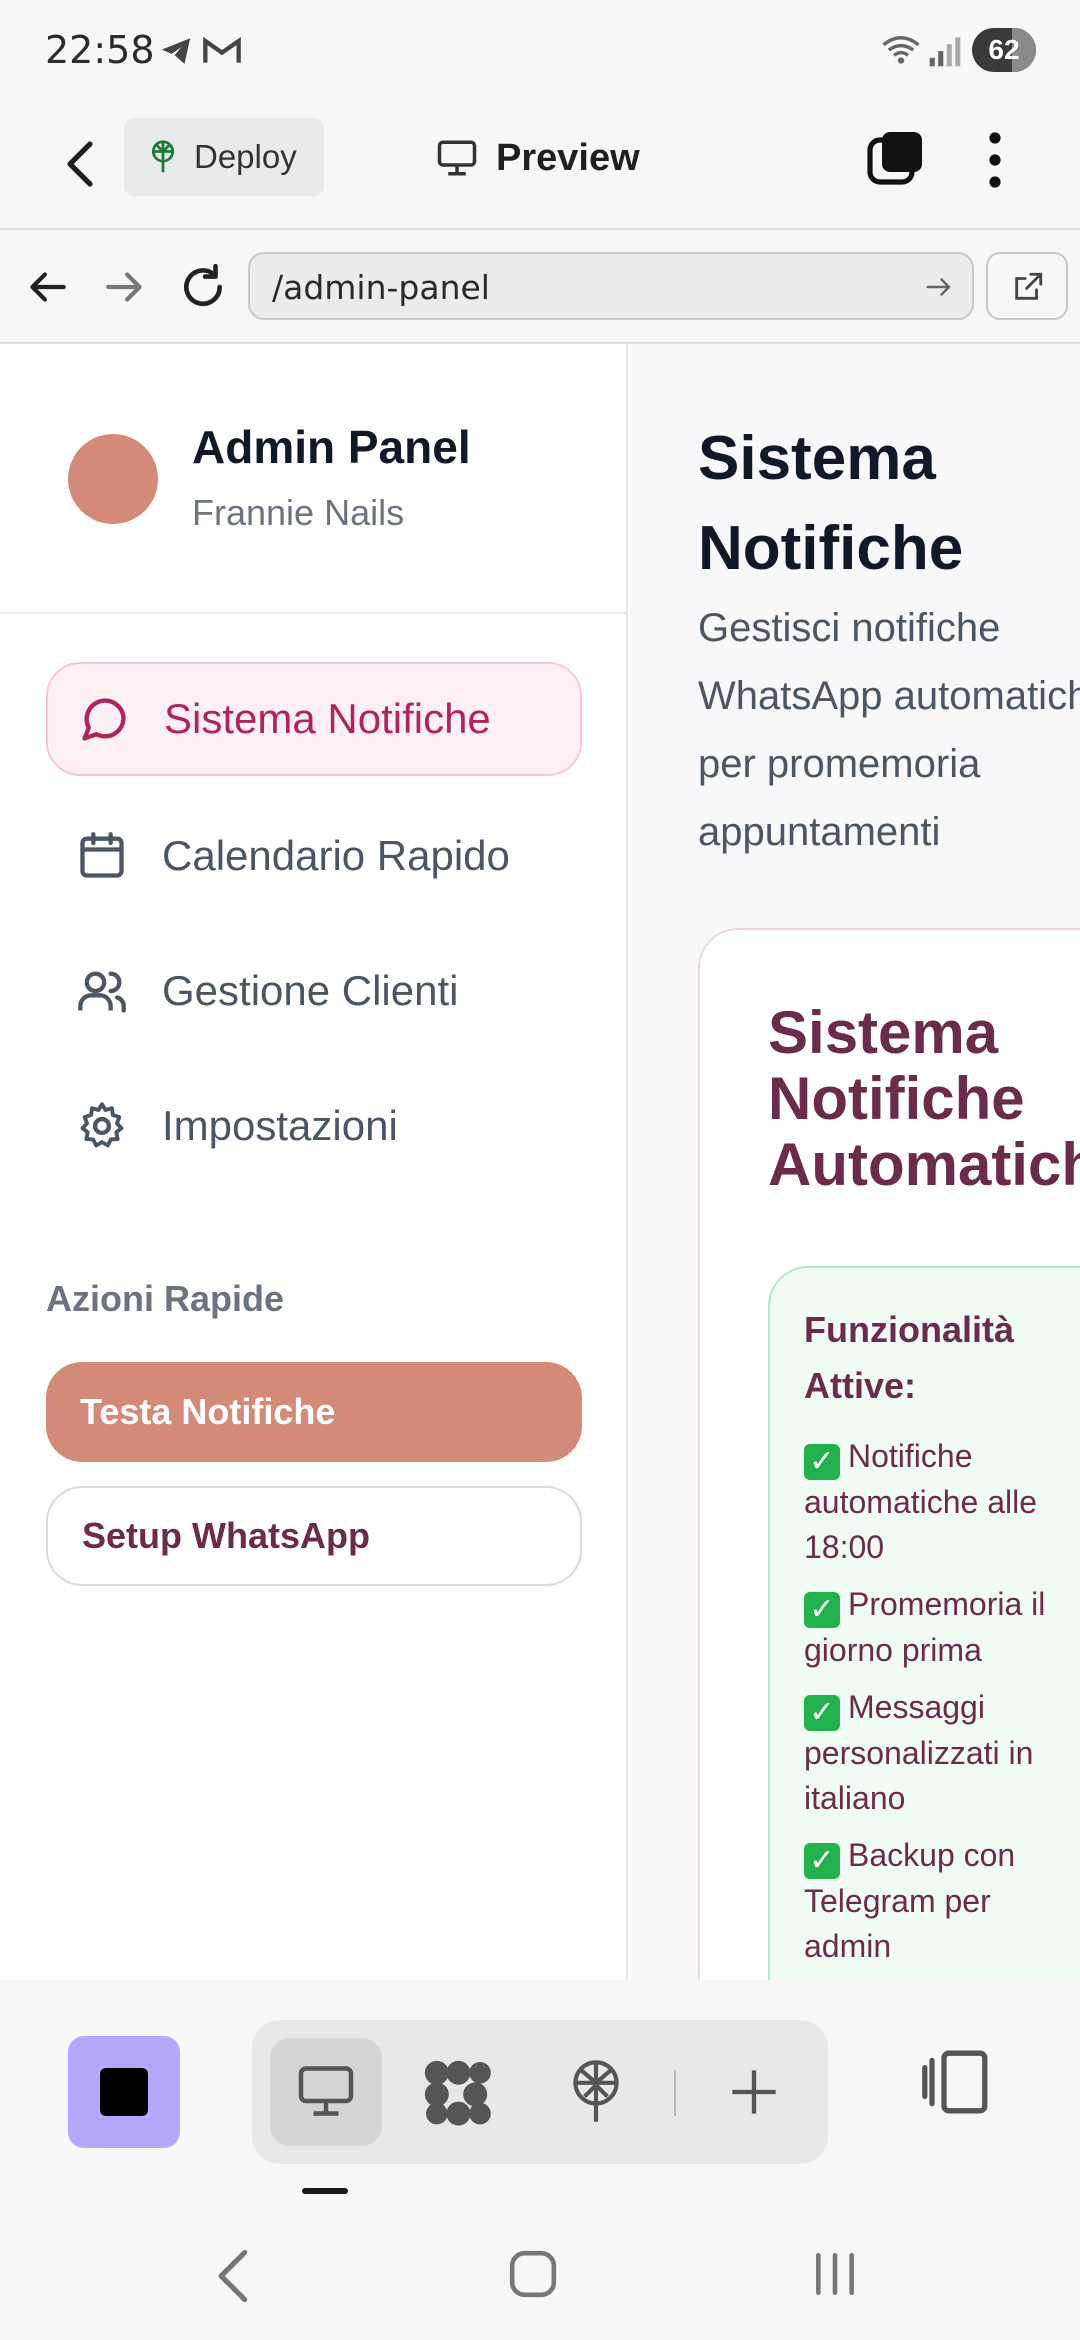 This screenshot has height=2340, width=1080. Describe the element at coordinates (314, 1412) in the screenshot. I see `test-notifications-button: Testa Notifiche` at that location.